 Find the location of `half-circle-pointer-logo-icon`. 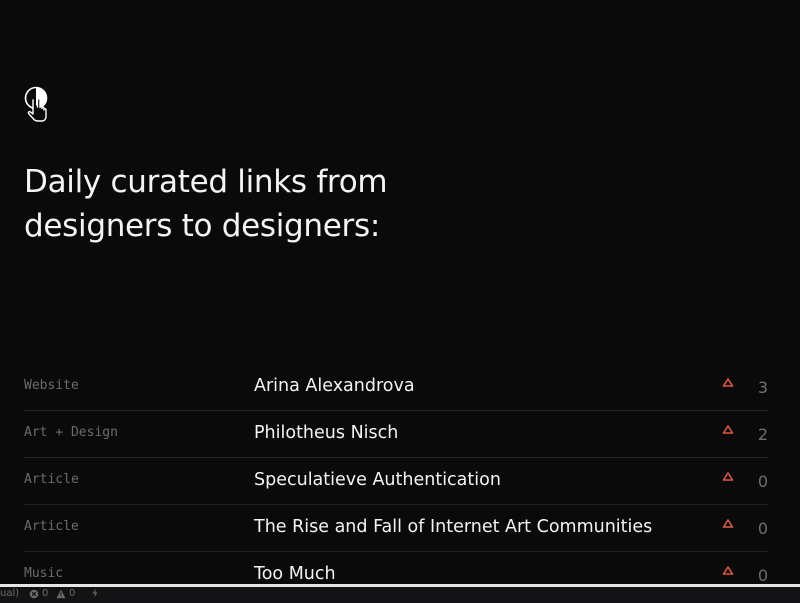

half-circle-pointer-logo-icon is located at coordinates (36, 104).